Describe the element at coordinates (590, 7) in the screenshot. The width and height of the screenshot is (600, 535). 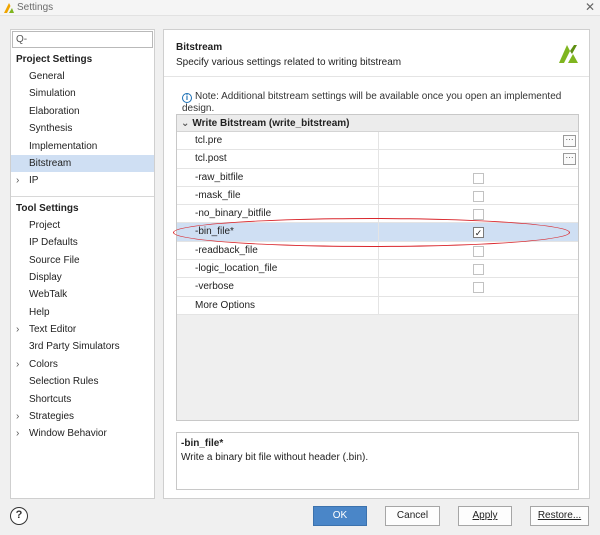
I see `close-icon: ✕` at that location.